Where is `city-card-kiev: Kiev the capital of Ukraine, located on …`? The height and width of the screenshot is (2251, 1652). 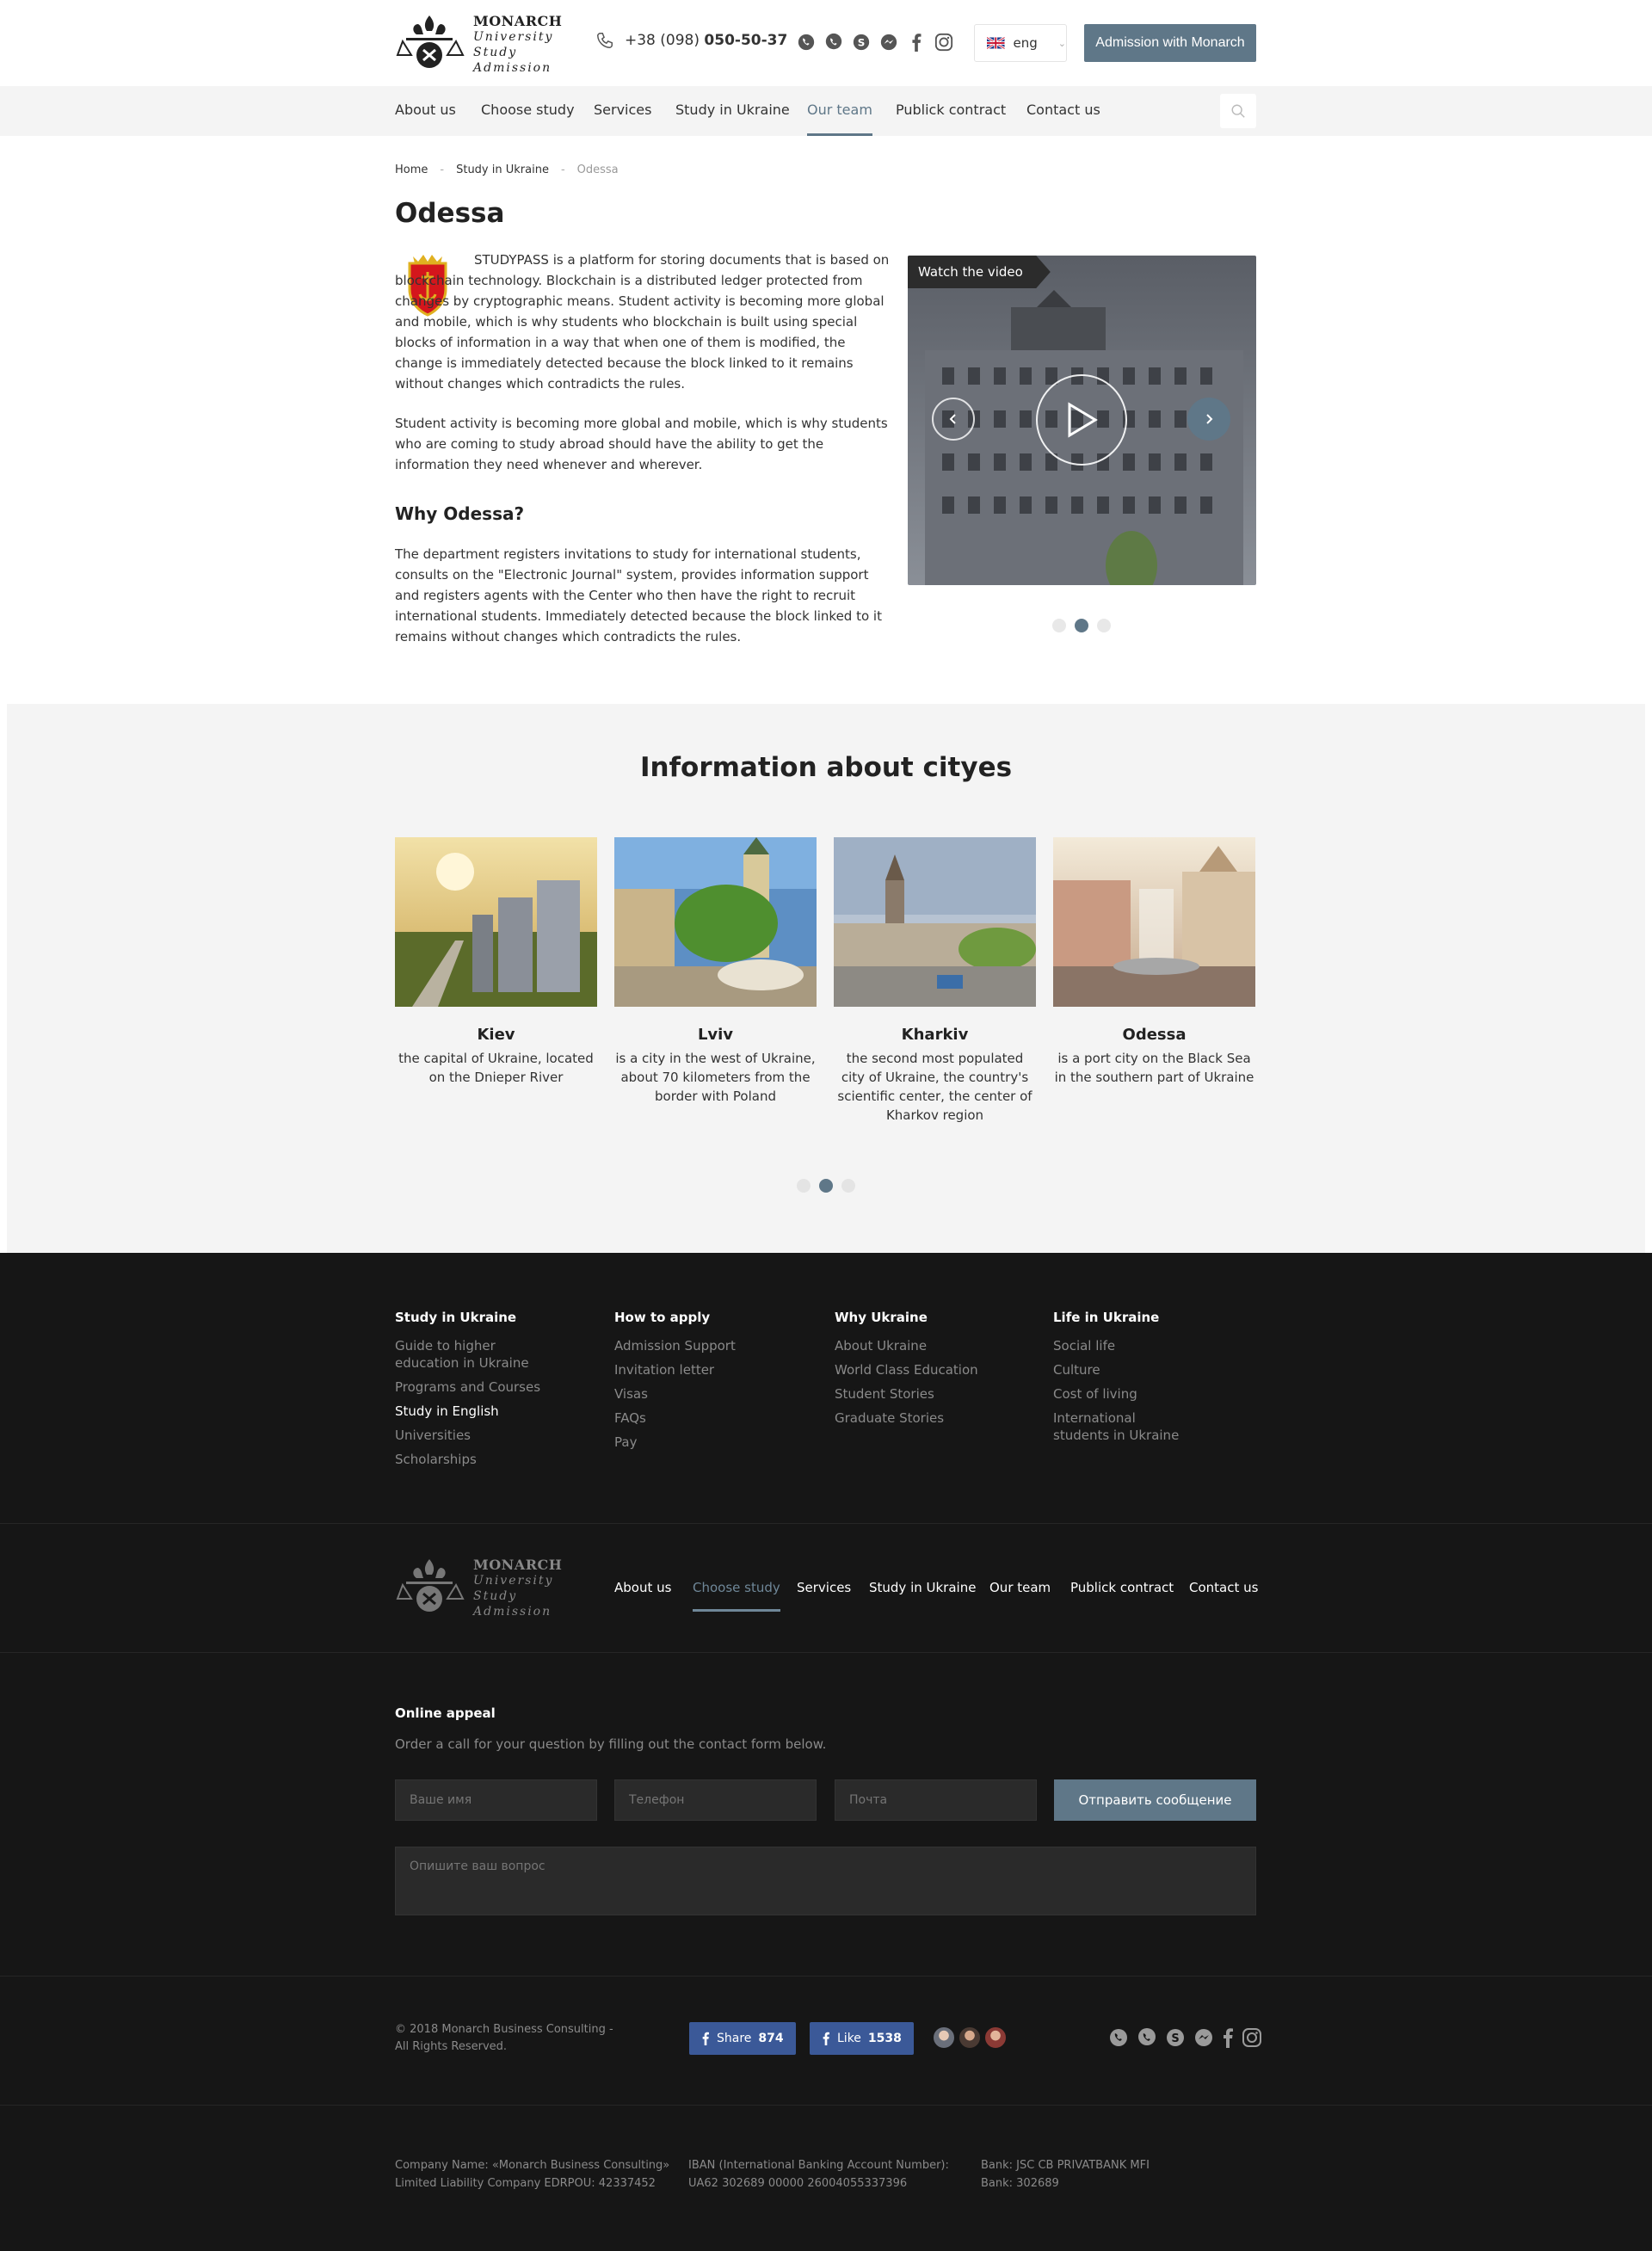
city-card-kiev: Kiev the capital of Ukraine, located on … is located at coordinates (496, 962).